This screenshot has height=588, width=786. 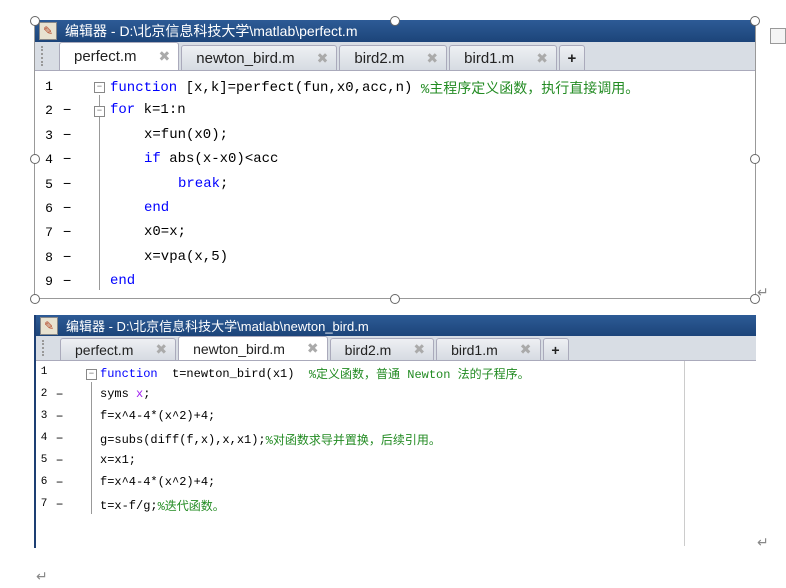 I want to click on code-line: x=vpa(x,5), so click(x=186, y=257).